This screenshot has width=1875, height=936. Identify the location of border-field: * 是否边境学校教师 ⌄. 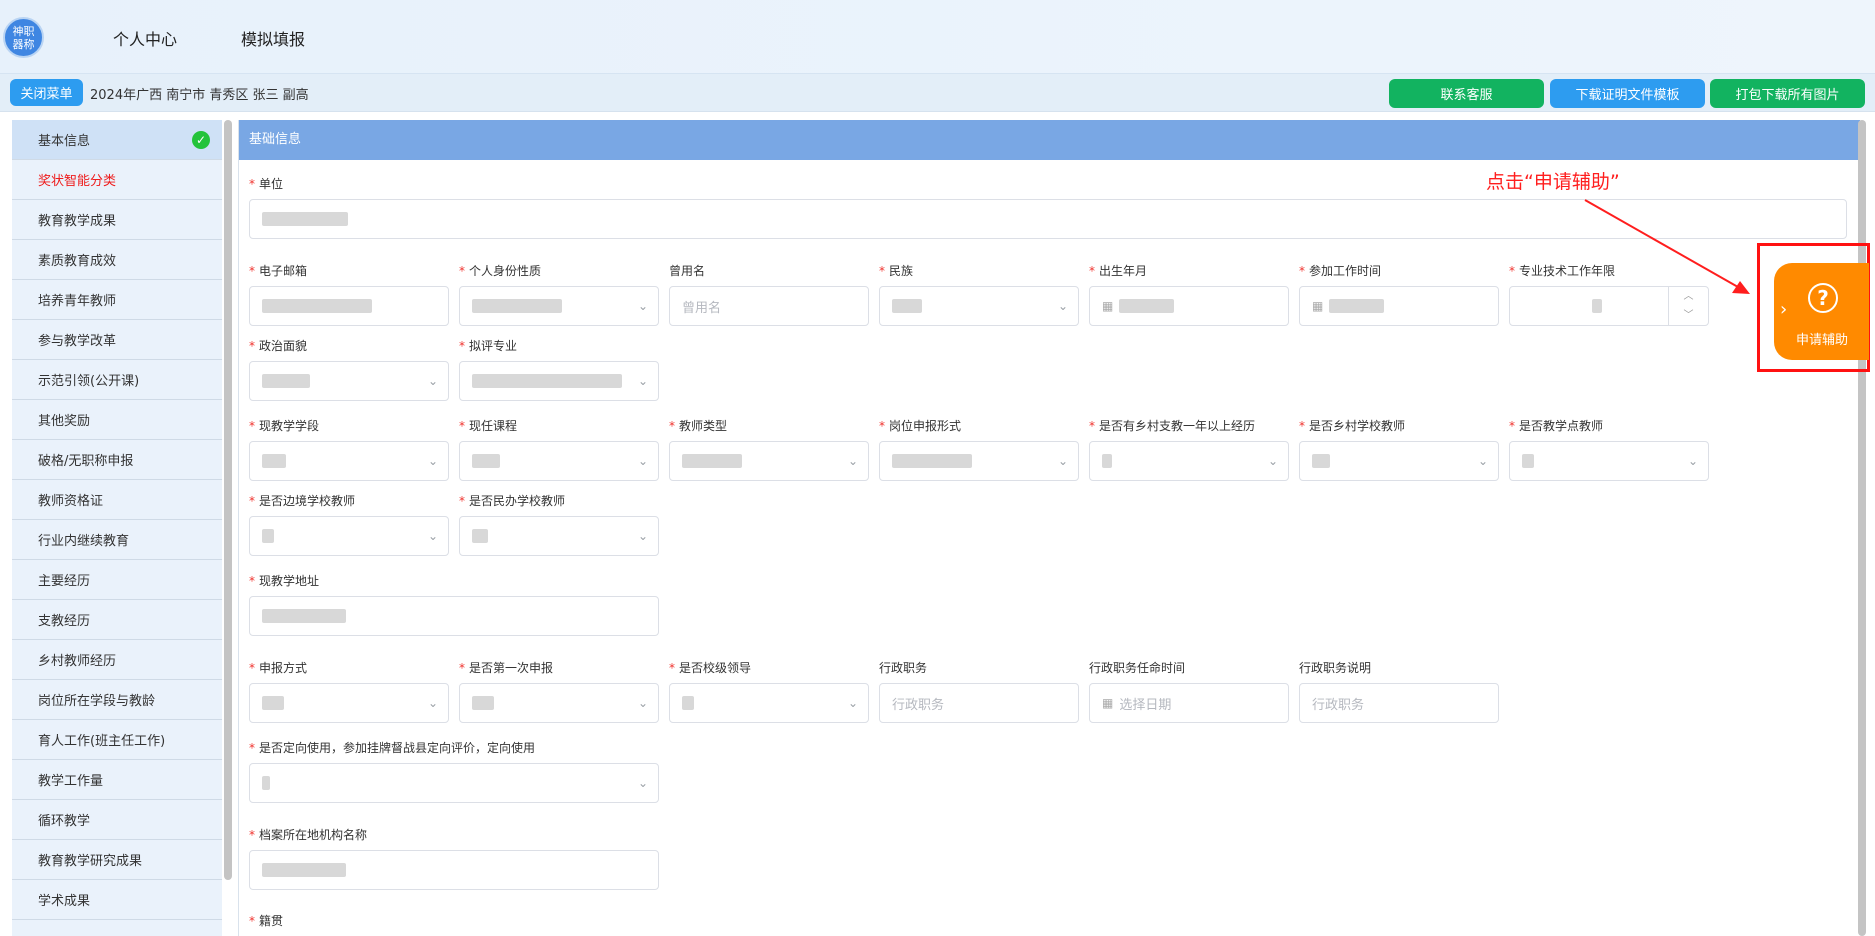
(349, 524).